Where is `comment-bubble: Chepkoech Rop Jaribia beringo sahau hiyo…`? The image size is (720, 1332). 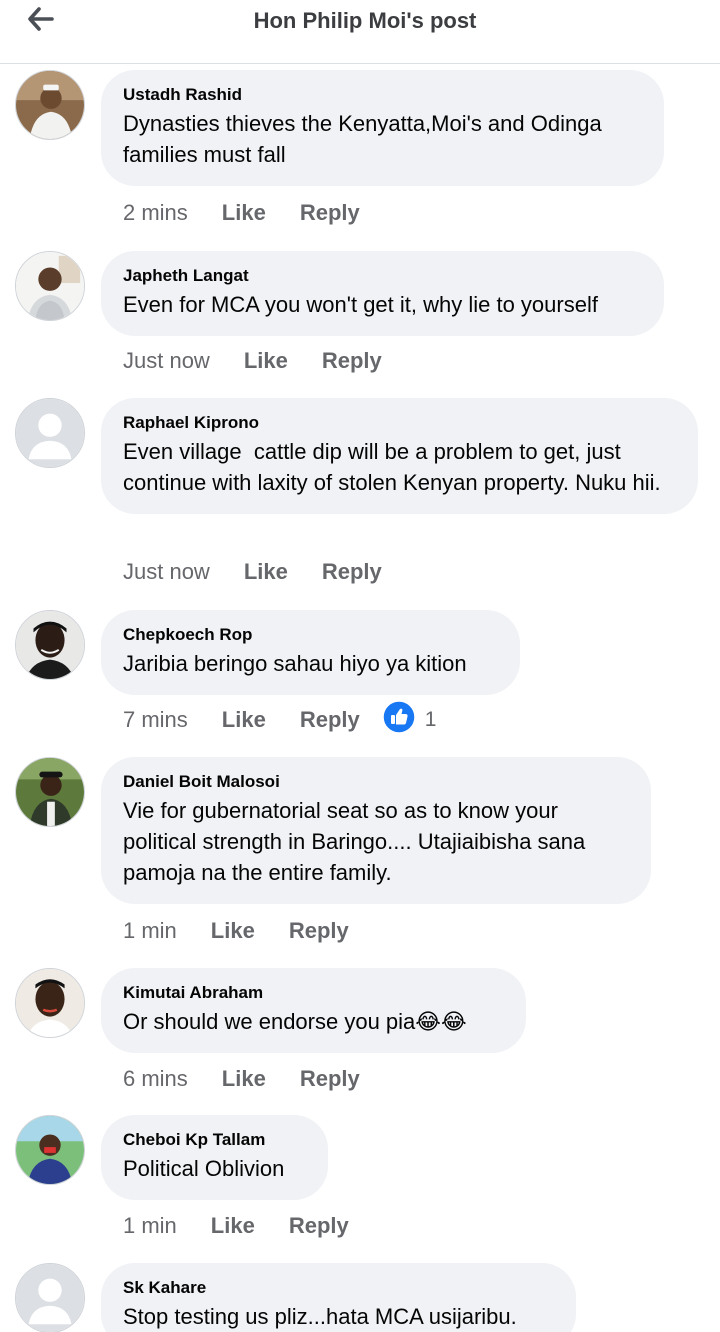 comment-bubble: Chepkoech Rop Jaribia beringo sahau hiyo… is located at coordinates (310, 652).